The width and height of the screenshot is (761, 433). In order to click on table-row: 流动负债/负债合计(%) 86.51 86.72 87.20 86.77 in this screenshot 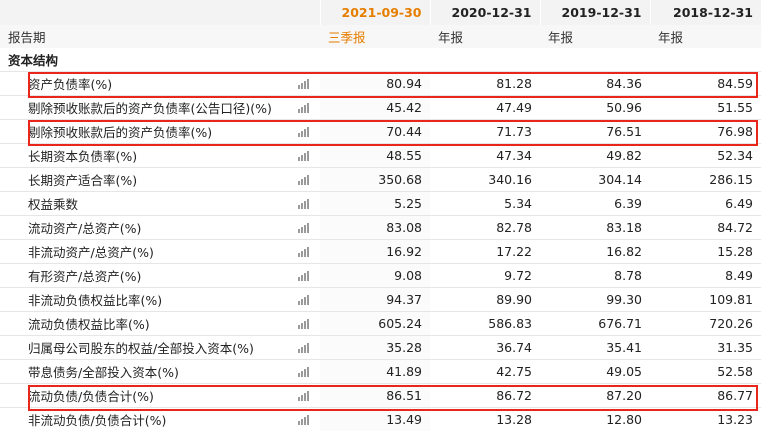, I will do `click(380, 394)`.